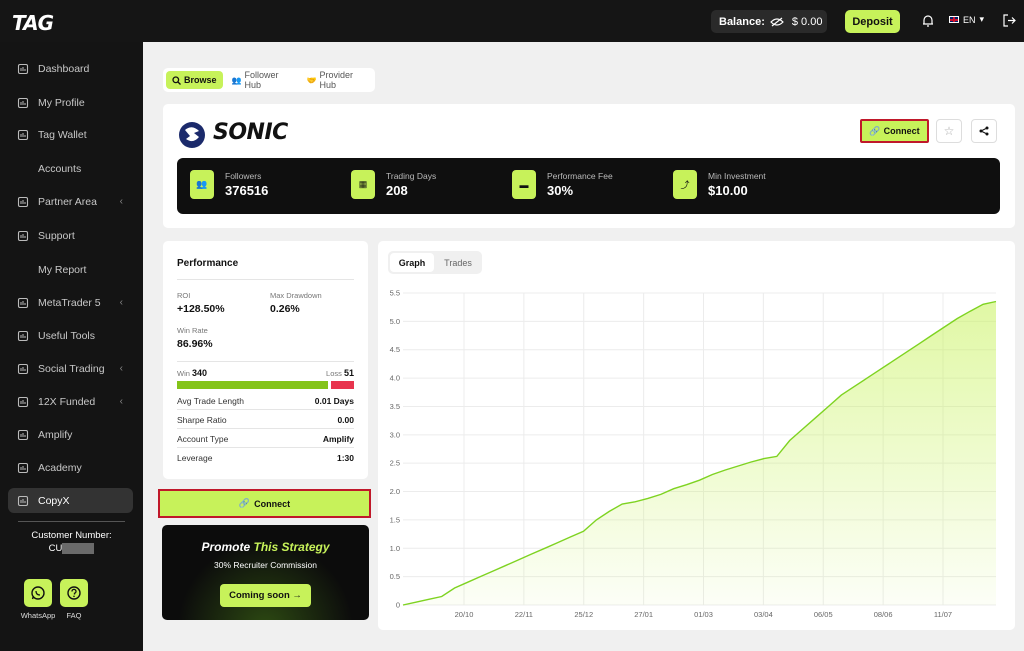 This screenshot has width=1024, height=651. I want to click on performance-row: Leverage 1:30, so click(265, 458).